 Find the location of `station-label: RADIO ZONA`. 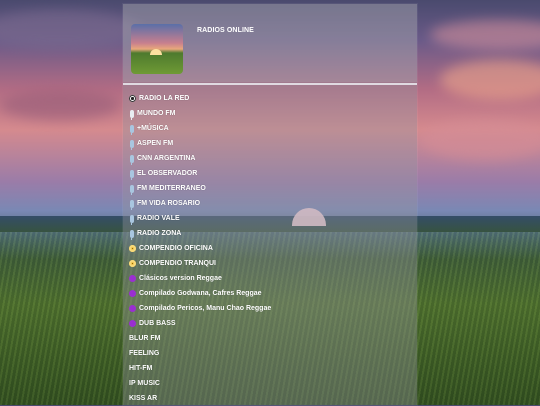

station-label: RADIO ZONA is located at coordinates (159, 233).